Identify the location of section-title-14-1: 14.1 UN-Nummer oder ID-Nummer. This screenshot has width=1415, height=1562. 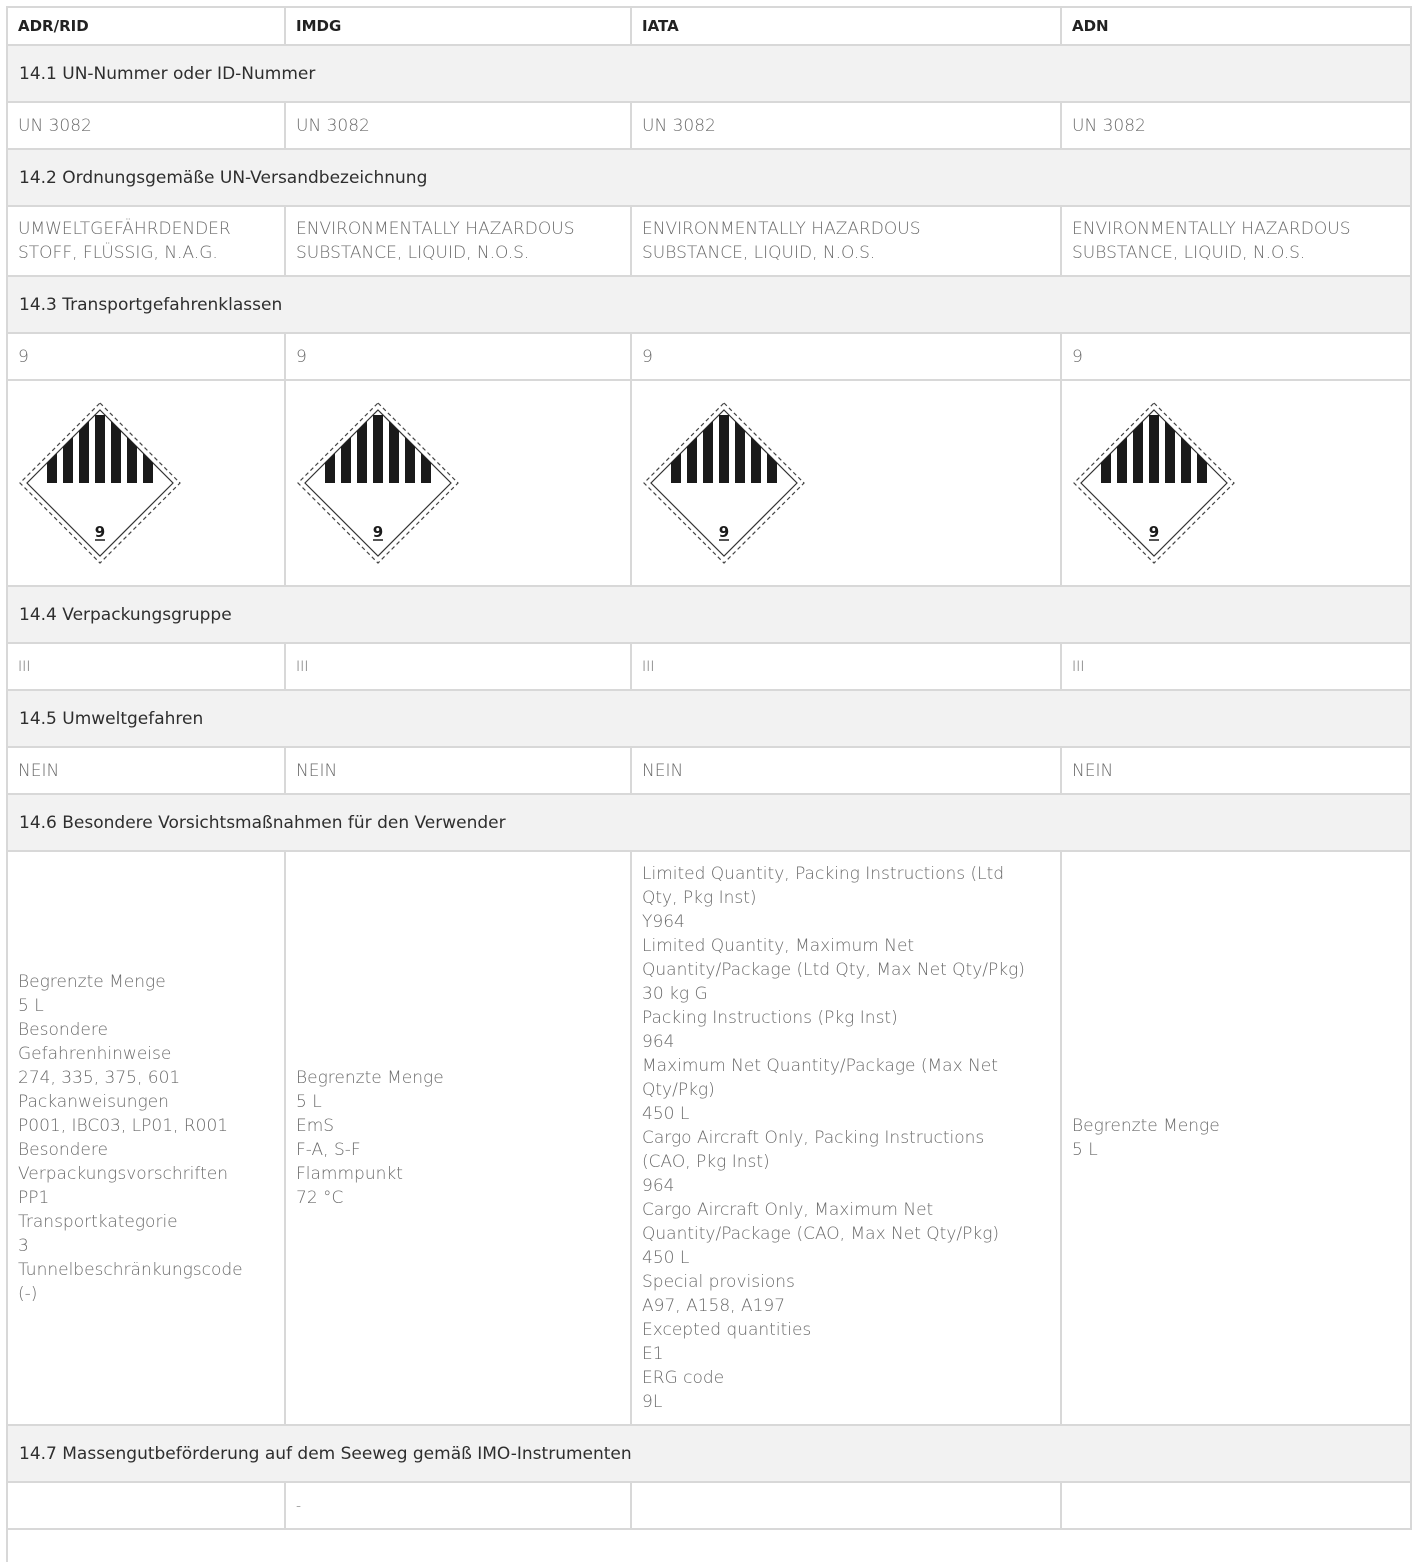
(709, 73).